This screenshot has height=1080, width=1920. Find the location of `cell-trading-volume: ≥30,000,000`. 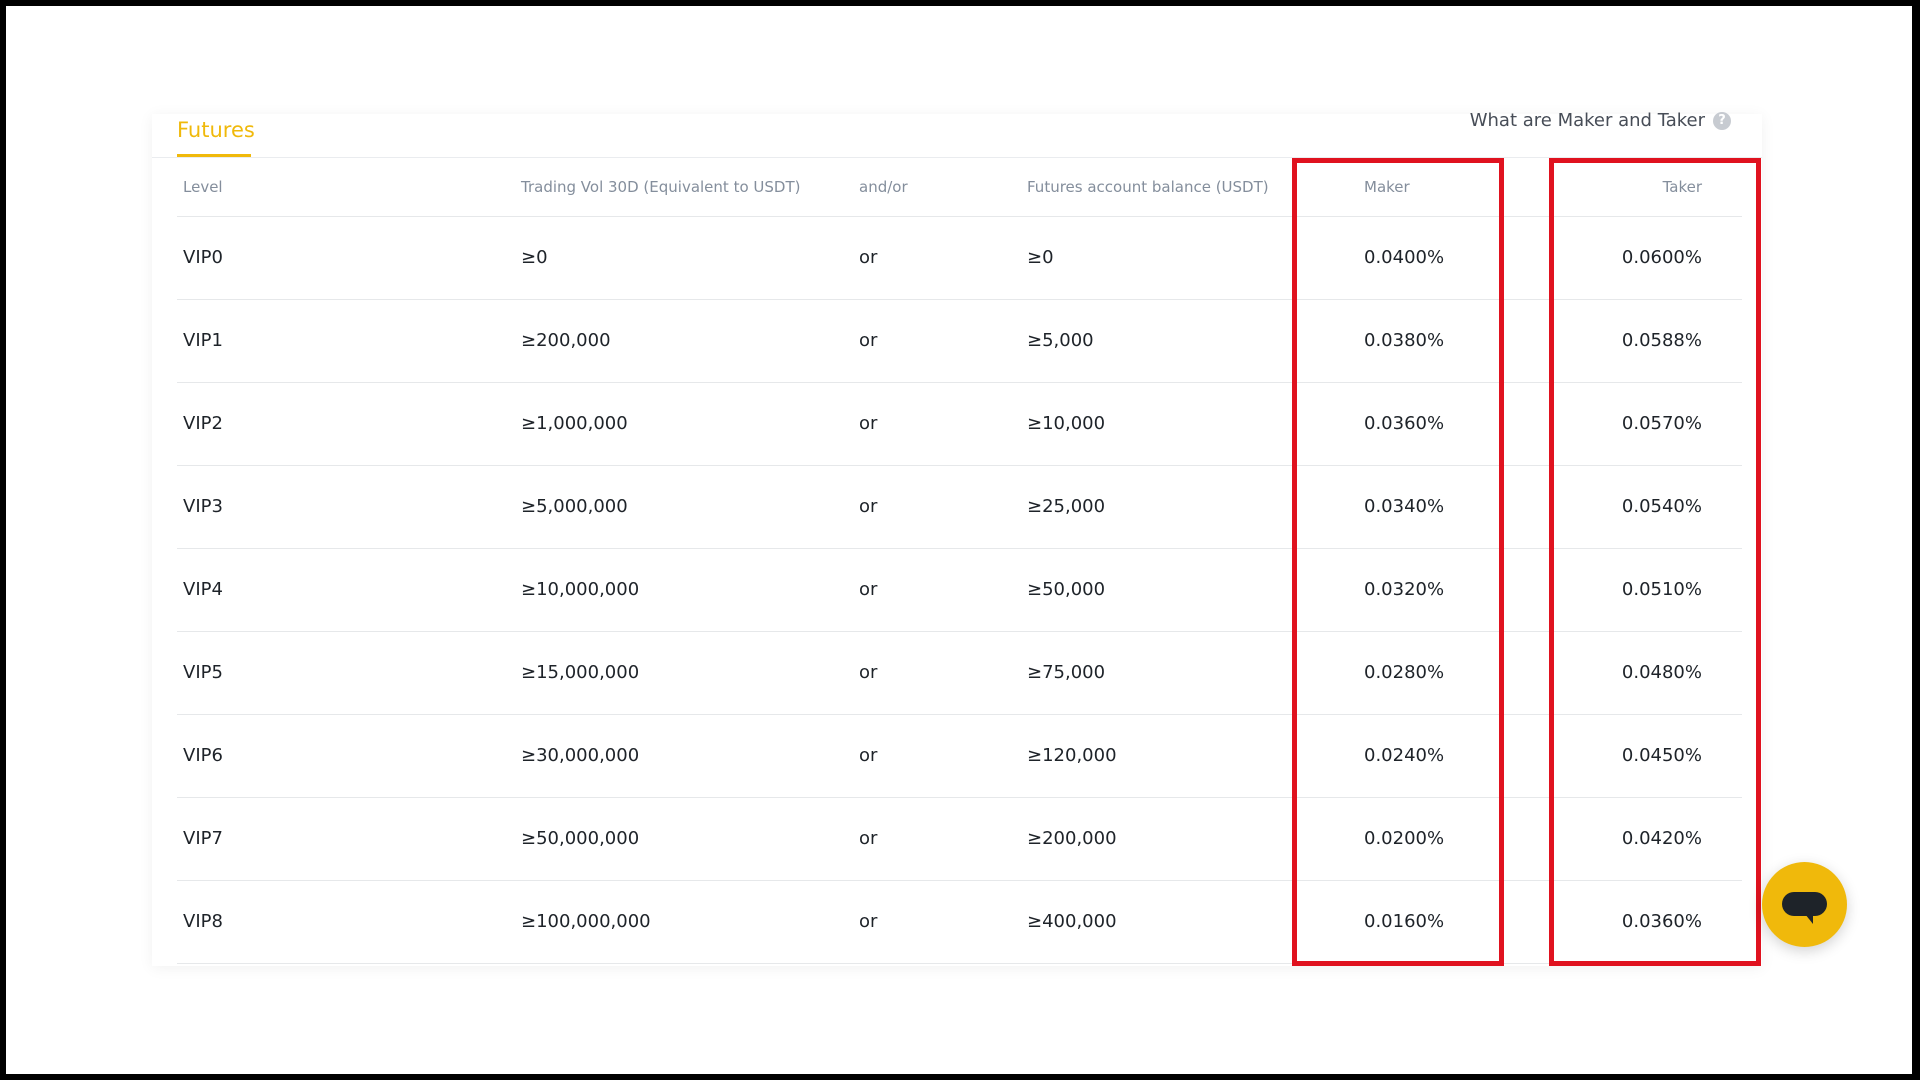

cell-trading-volume: ≥30,000,000 is located at coordinates (580, 755).